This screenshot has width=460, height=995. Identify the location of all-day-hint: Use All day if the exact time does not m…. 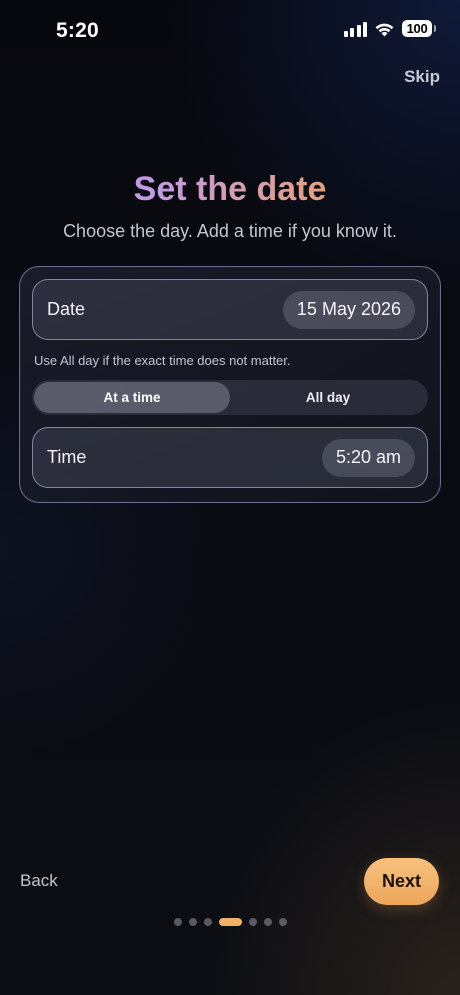
(162, 360).